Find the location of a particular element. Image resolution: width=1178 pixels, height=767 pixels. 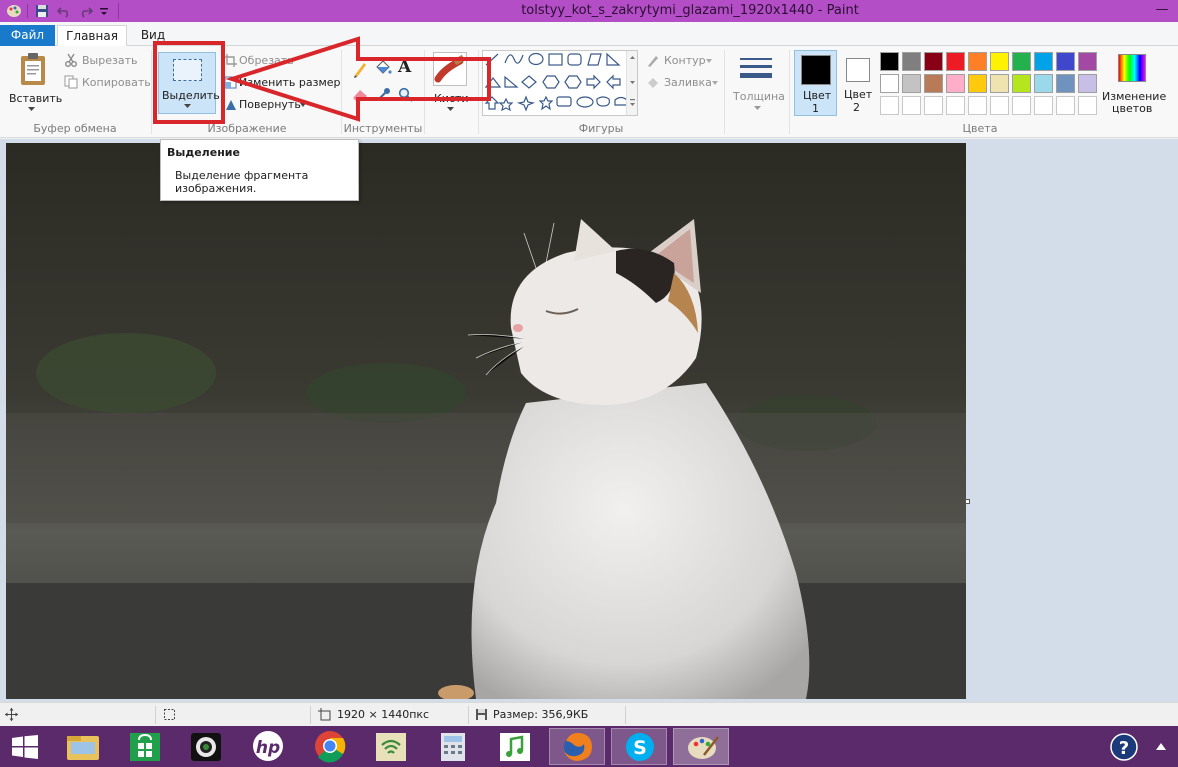

color2-button: Цвет 2 is located at coordinates (858, 83).